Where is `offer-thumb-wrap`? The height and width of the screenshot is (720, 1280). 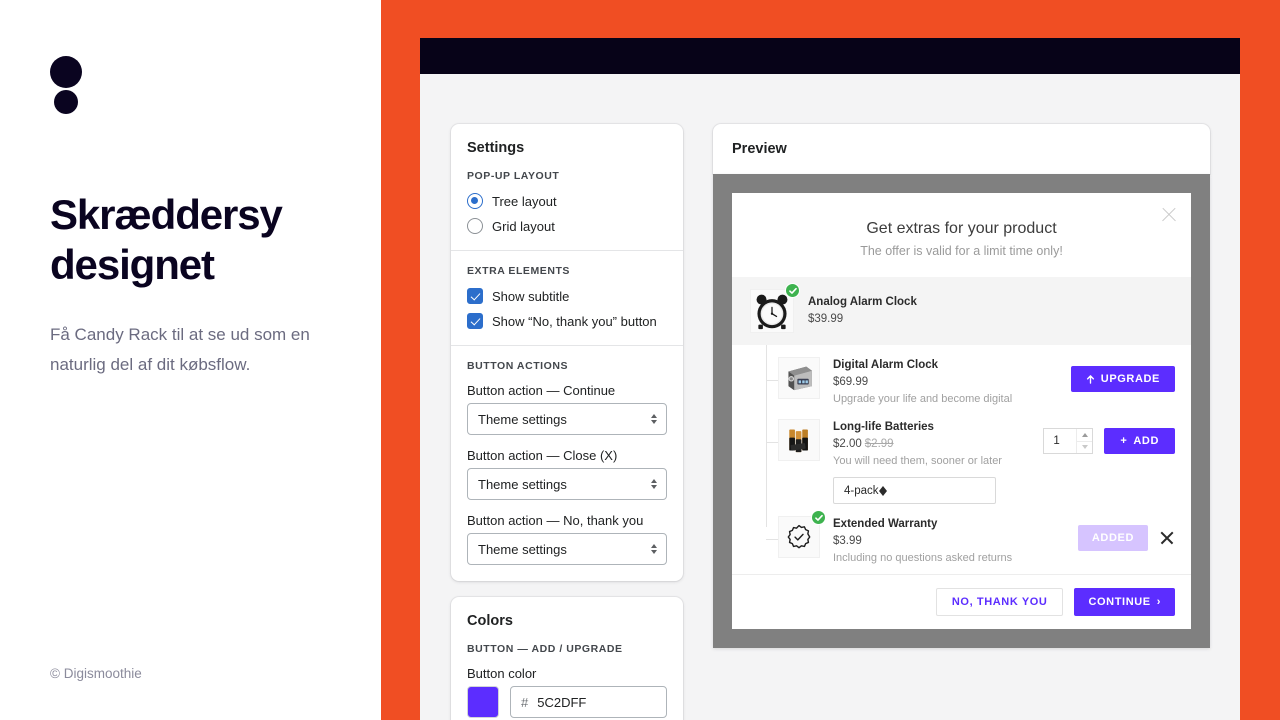 offer-thumb-wrap is located at coordinates (799, 440).